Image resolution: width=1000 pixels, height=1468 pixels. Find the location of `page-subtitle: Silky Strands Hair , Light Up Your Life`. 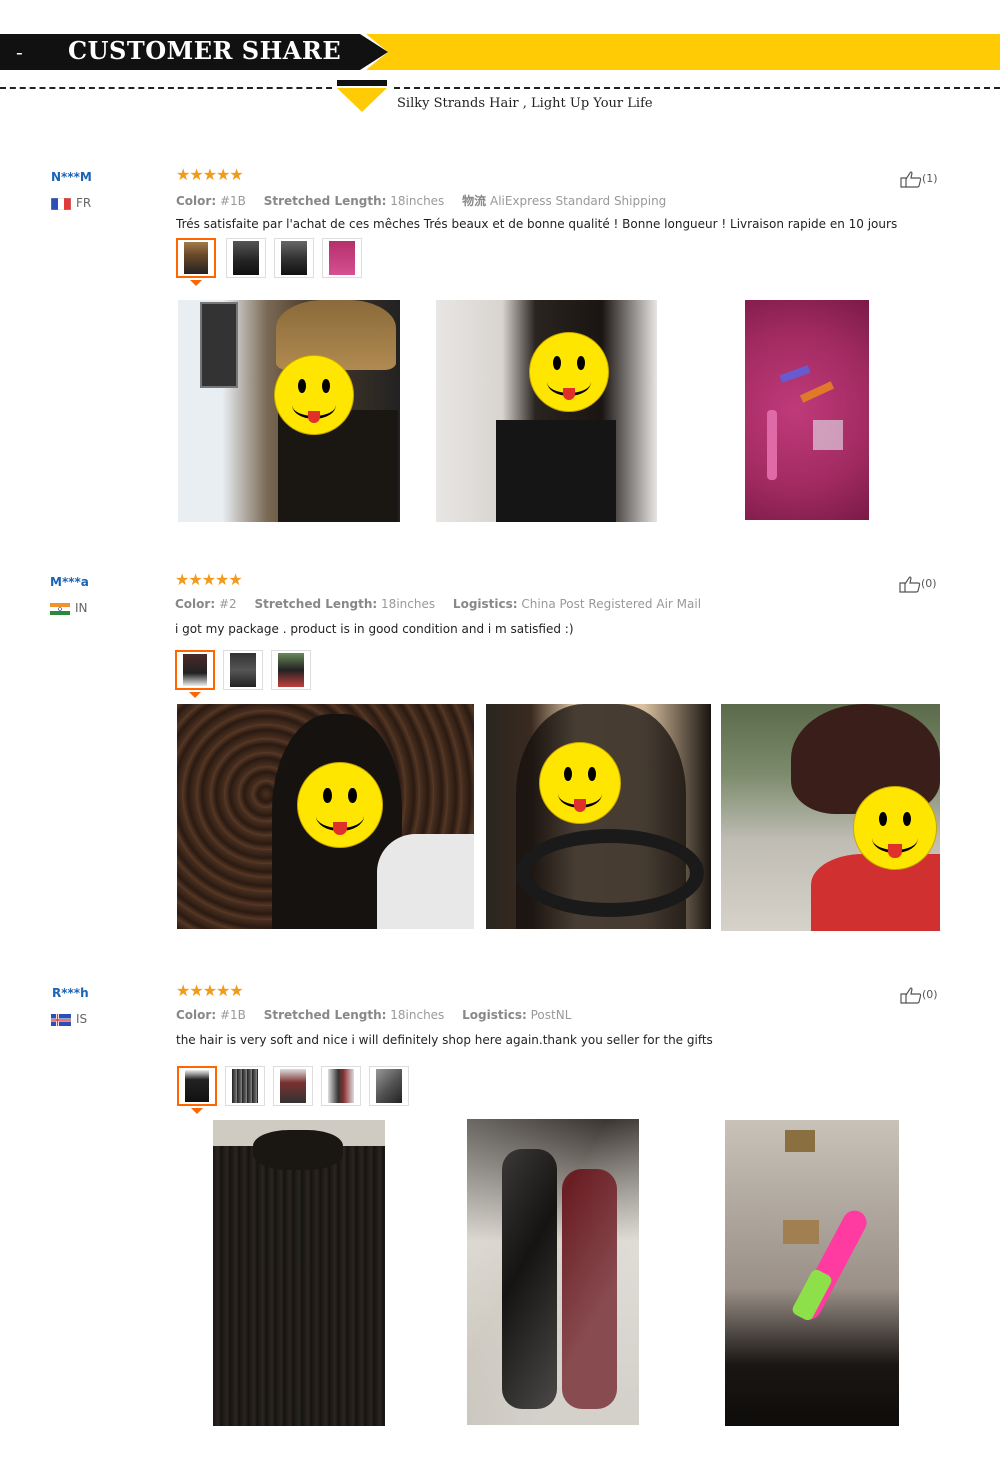

page-subtitle: Silky Strands Hair , Light Up Your Life is located at coordinates (525, 103).